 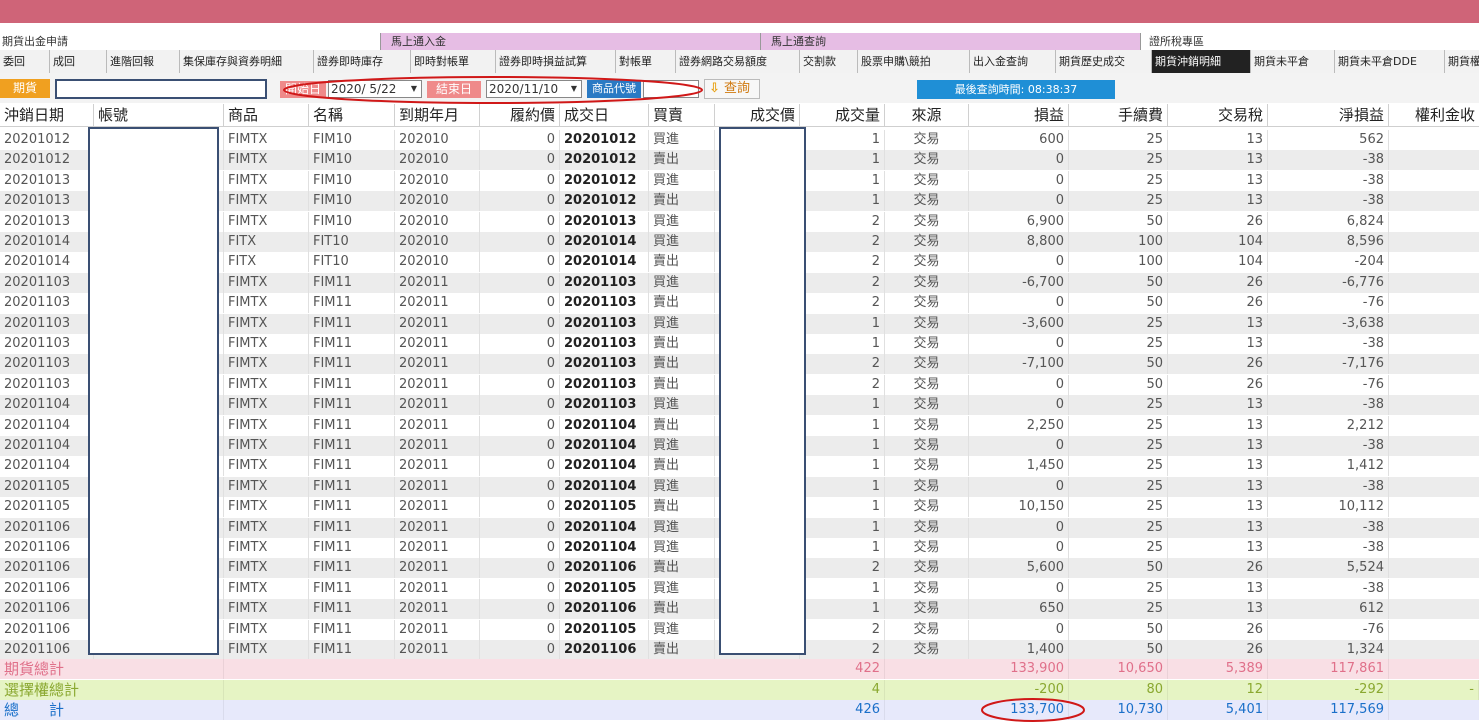 What do you see at coordinates (739, 28) in the screenshot?
I see `spacer` at bounding box center [739, 28].